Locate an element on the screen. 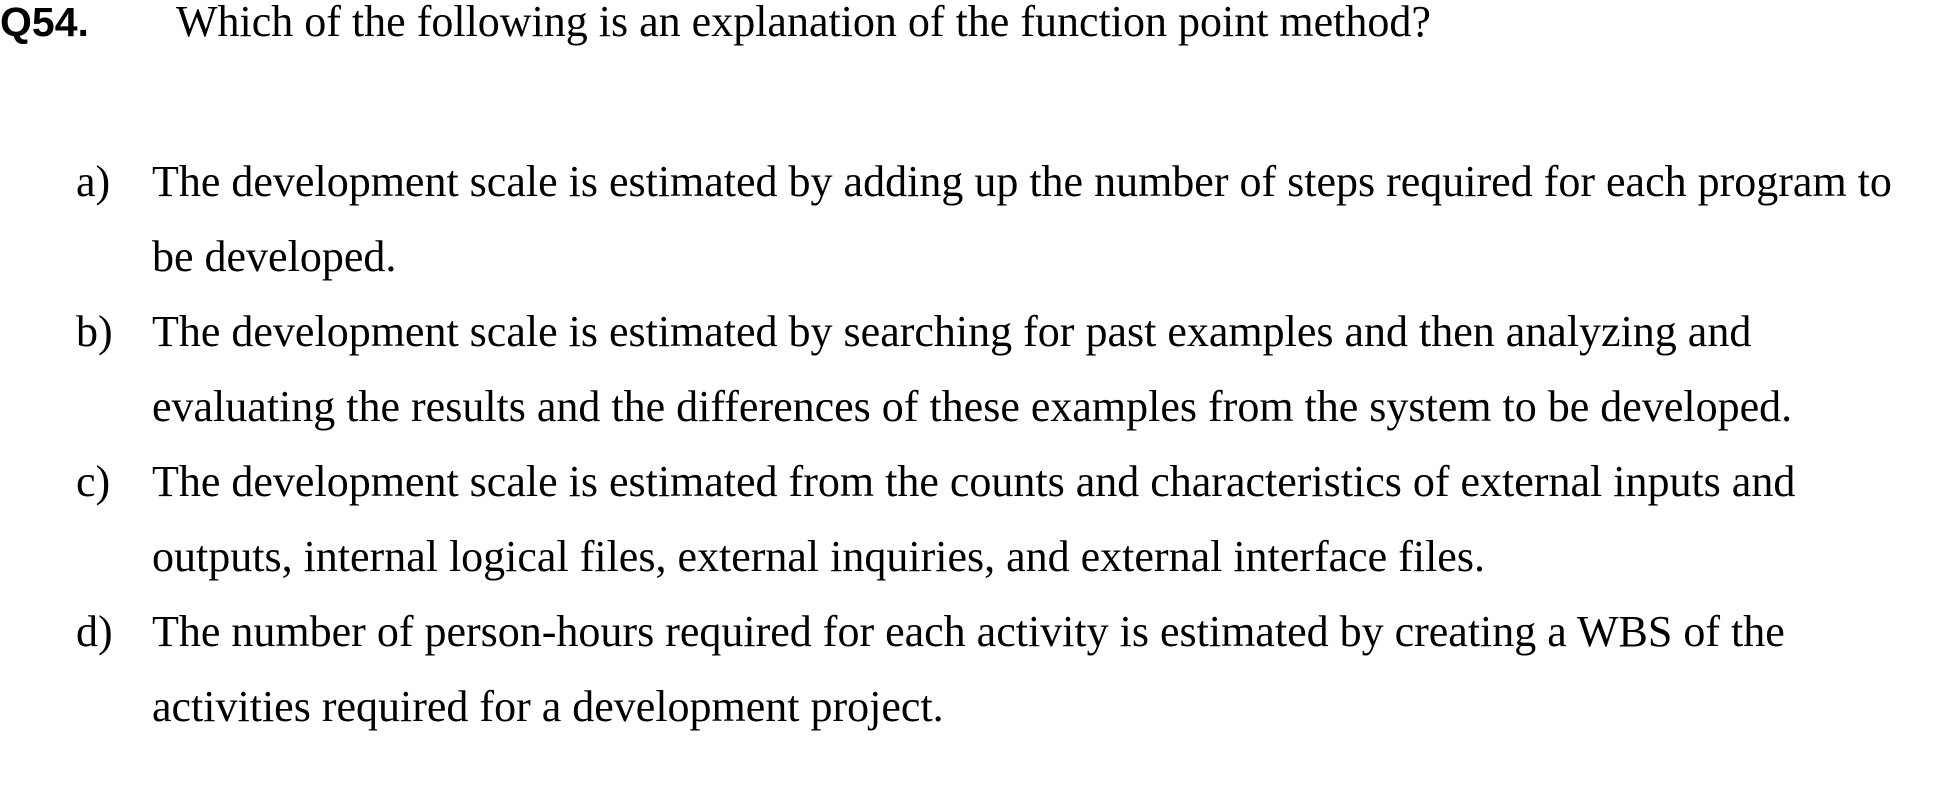  question-number: Q54. is located at coordinates (44, 22).